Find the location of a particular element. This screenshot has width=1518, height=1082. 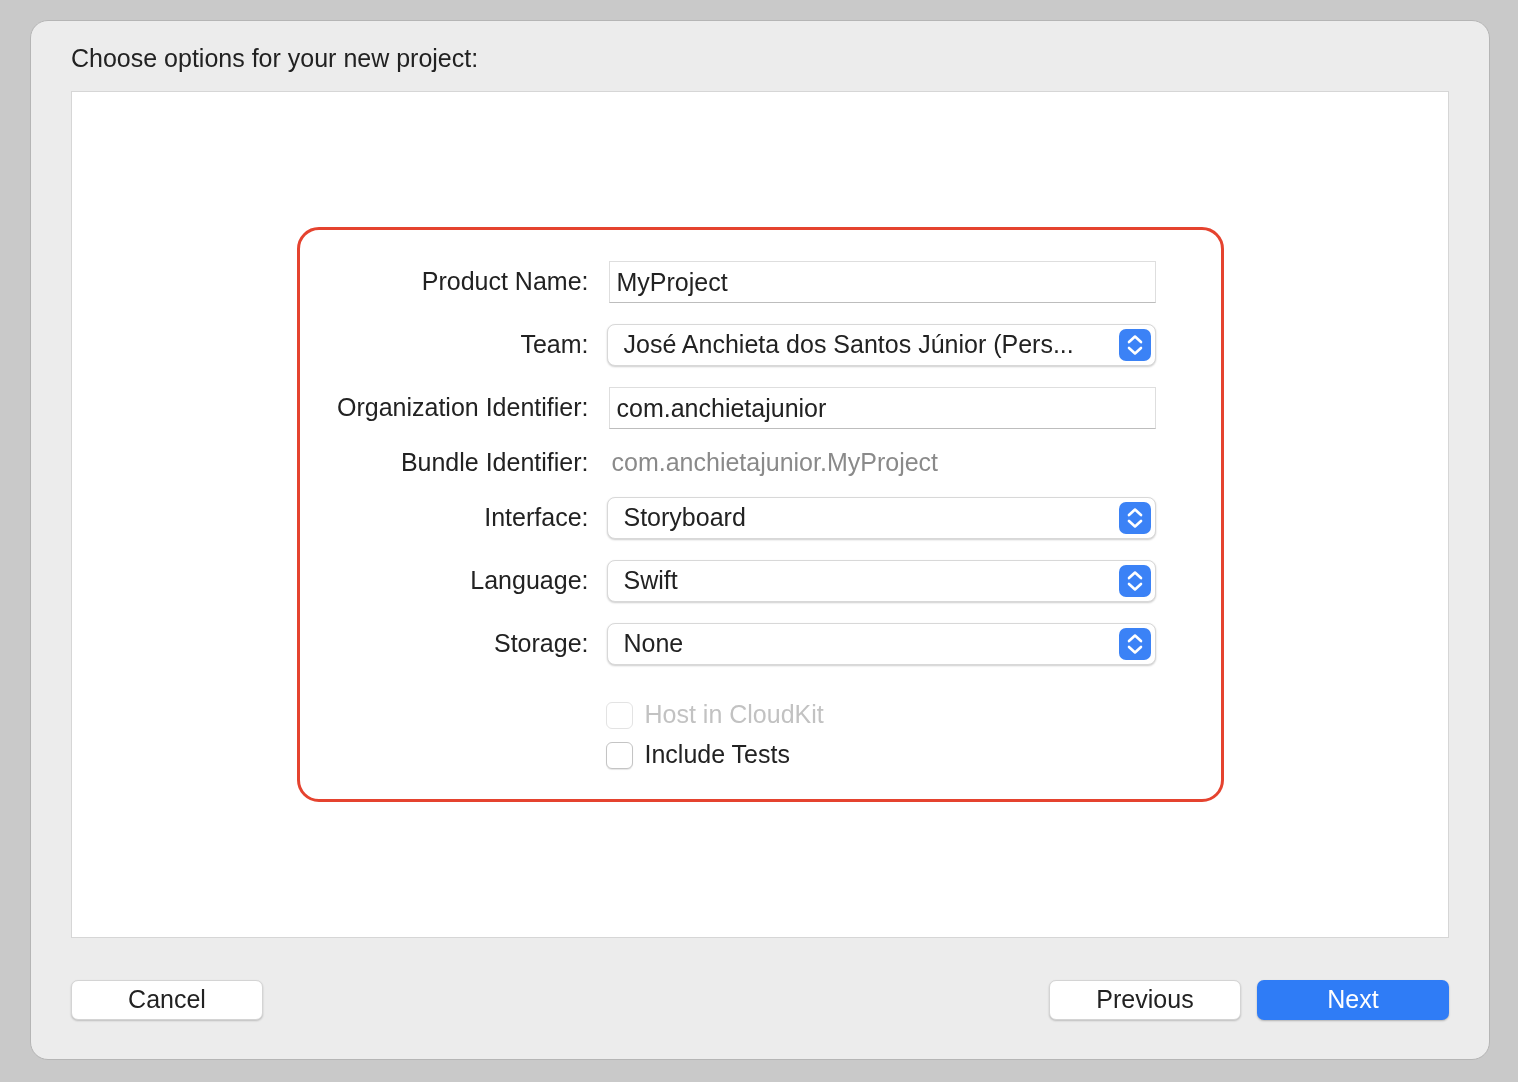

field-label: Bundle Identifier: is located at coordinates (494, 463).